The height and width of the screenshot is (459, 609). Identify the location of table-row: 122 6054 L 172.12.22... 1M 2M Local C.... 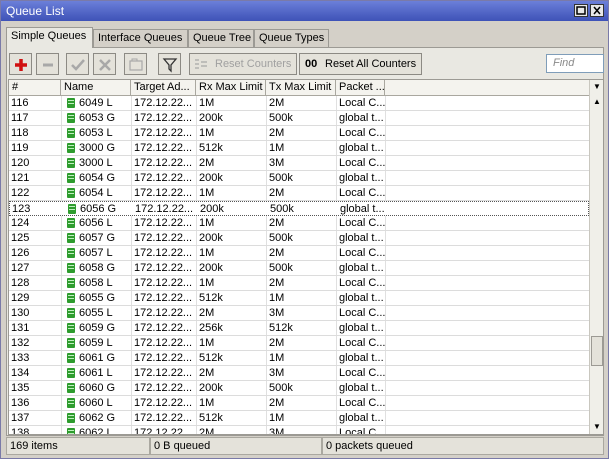
(299, 193).